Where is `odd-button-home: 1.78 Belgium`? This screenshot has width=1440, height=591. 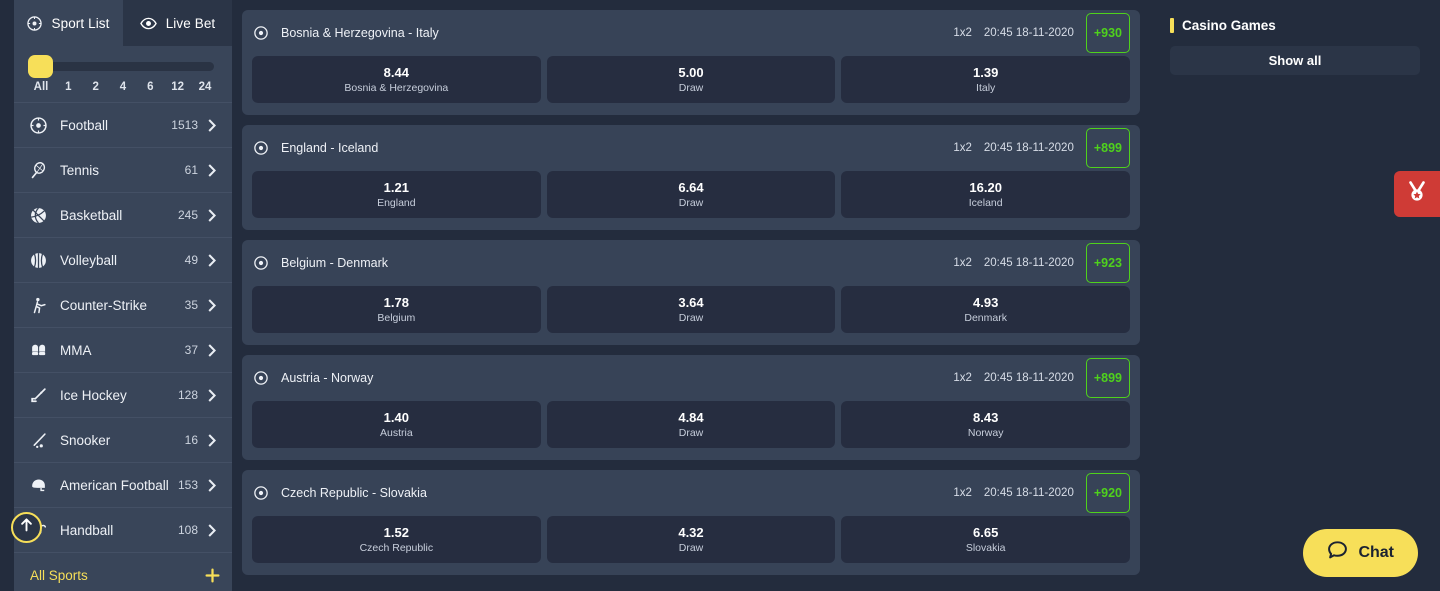 odd-button-home: 1.78 Belgium is located at coordinates (396, 309).